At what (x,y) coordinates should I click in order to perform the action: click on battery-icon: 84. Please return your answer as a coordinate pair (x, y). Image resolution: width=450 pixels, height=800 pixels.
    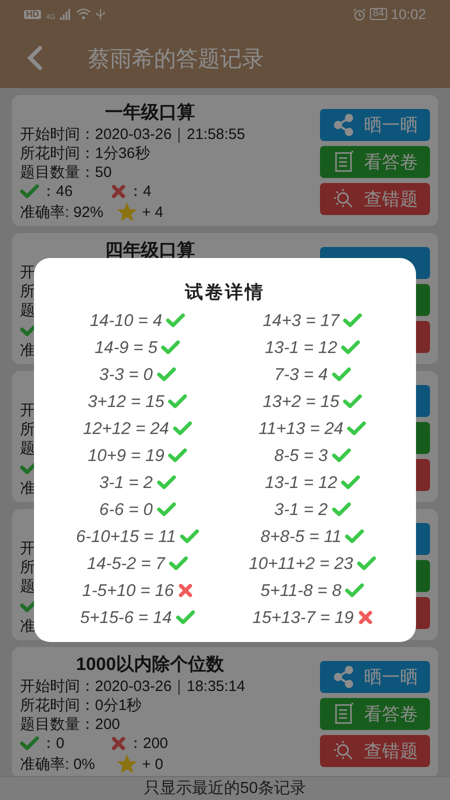
    Looking at the image, I should click on (378, 14).